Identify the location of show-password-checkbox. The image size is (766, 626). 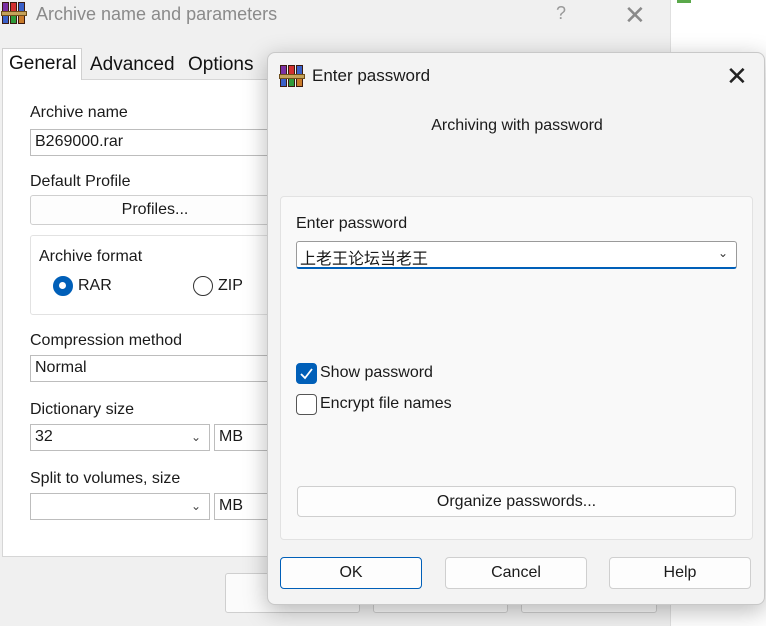
(306, 373).